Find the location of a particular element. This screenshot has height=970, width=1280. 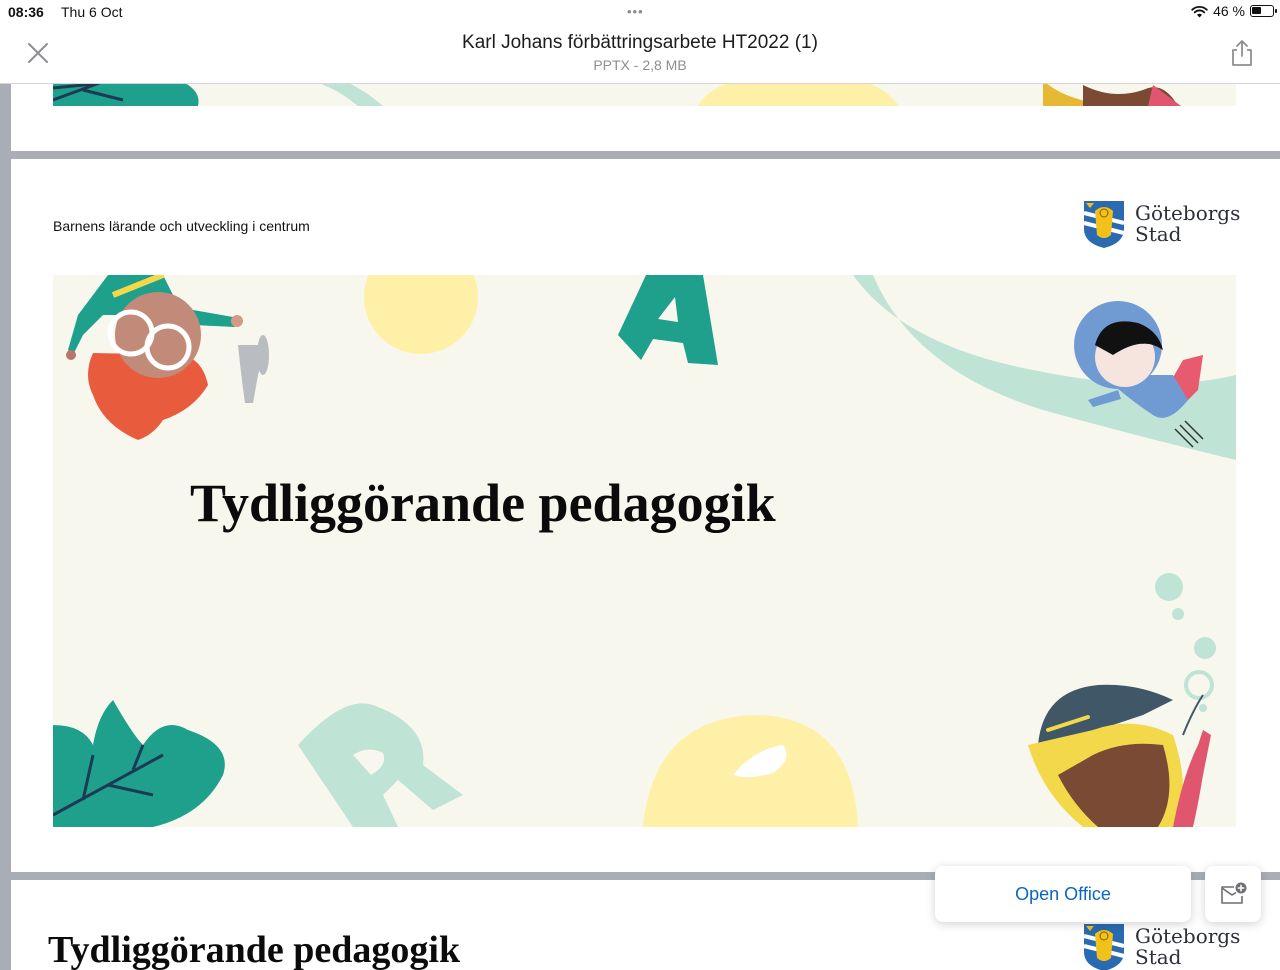

share-icon is located at coordinates (1242, 53).